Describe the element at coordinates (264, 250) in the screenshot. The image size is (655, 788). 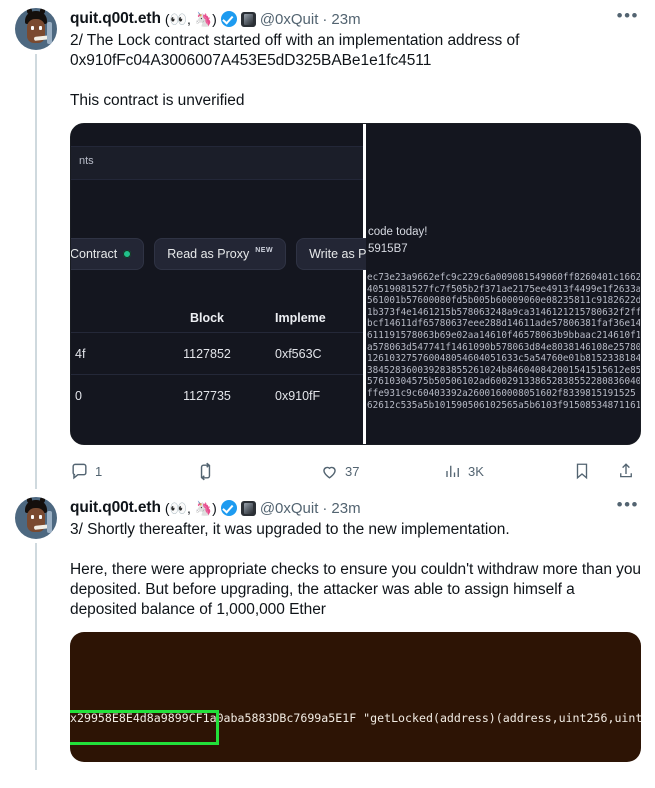
I see `new-badge: NEW` at that location.